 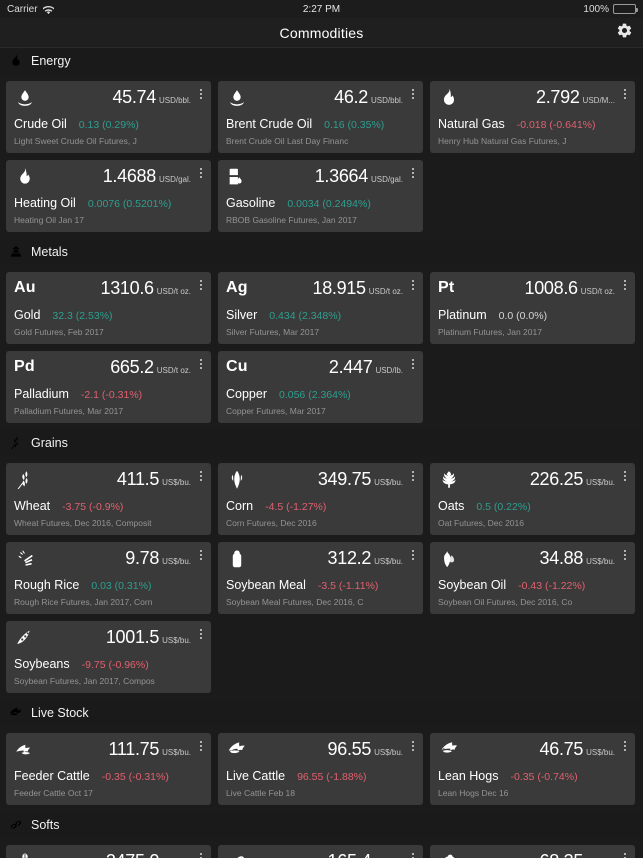 What do you see at coordinates (332, 777) in the screenshot?
I see `commodity-change: 96.55 (-1.88%)` at bounding box center [332, 777].